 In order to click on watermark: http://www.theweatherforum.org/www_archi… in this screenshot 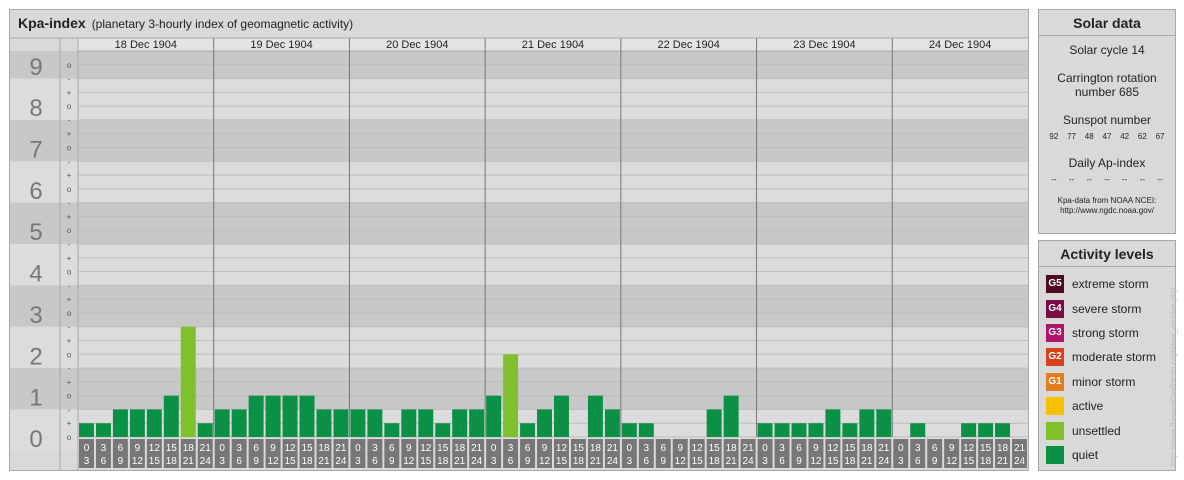, I will do `click(1173, 376)`.